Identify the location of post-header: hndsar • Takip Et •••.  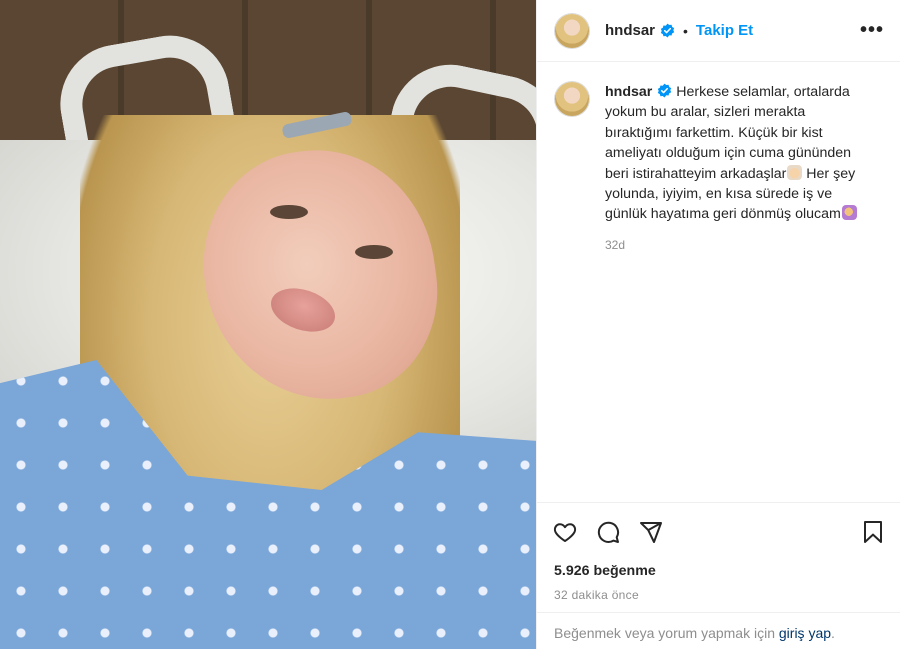
(718, 31).